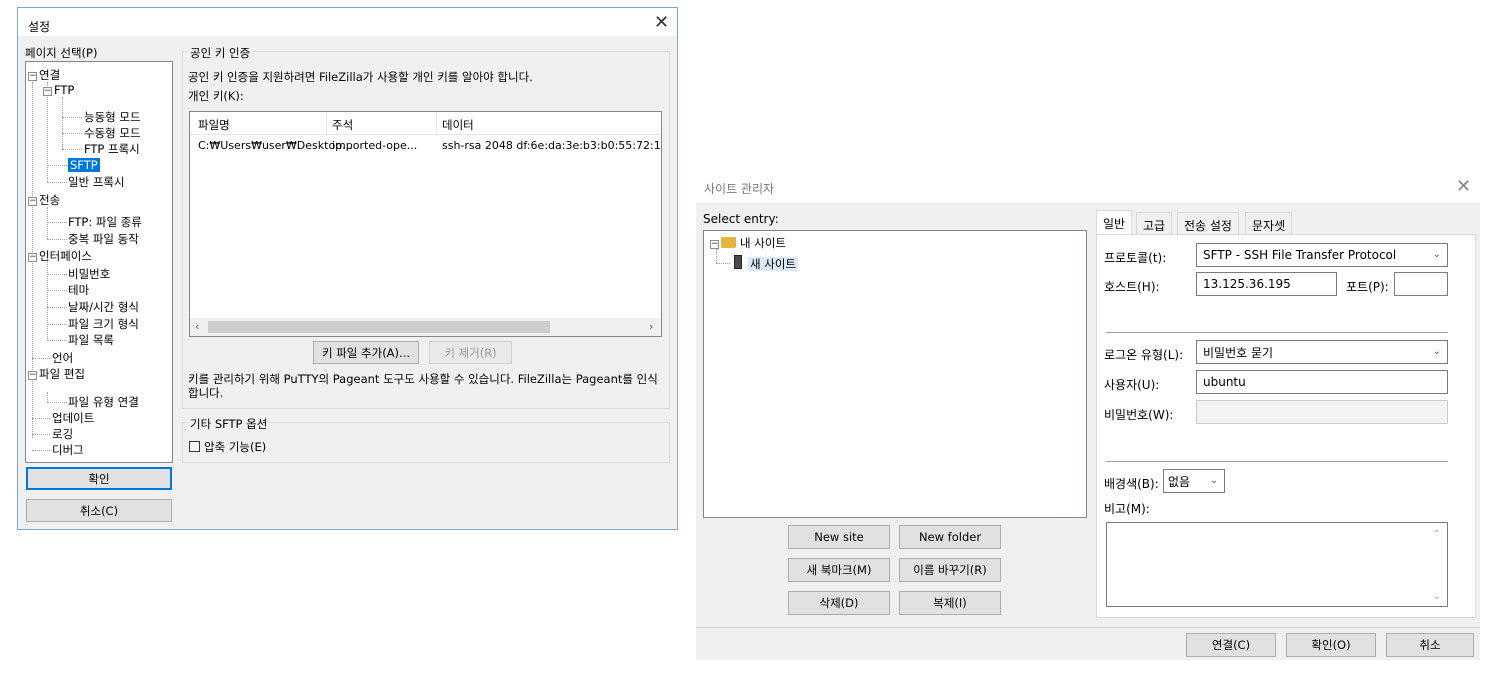 This screenshot has width=1499, height=696. What do you see at coordinates (112, 117) in the screenshot?
I see `tree-item-active-mode: 능동형 모드` at bounding box center [112, 117].